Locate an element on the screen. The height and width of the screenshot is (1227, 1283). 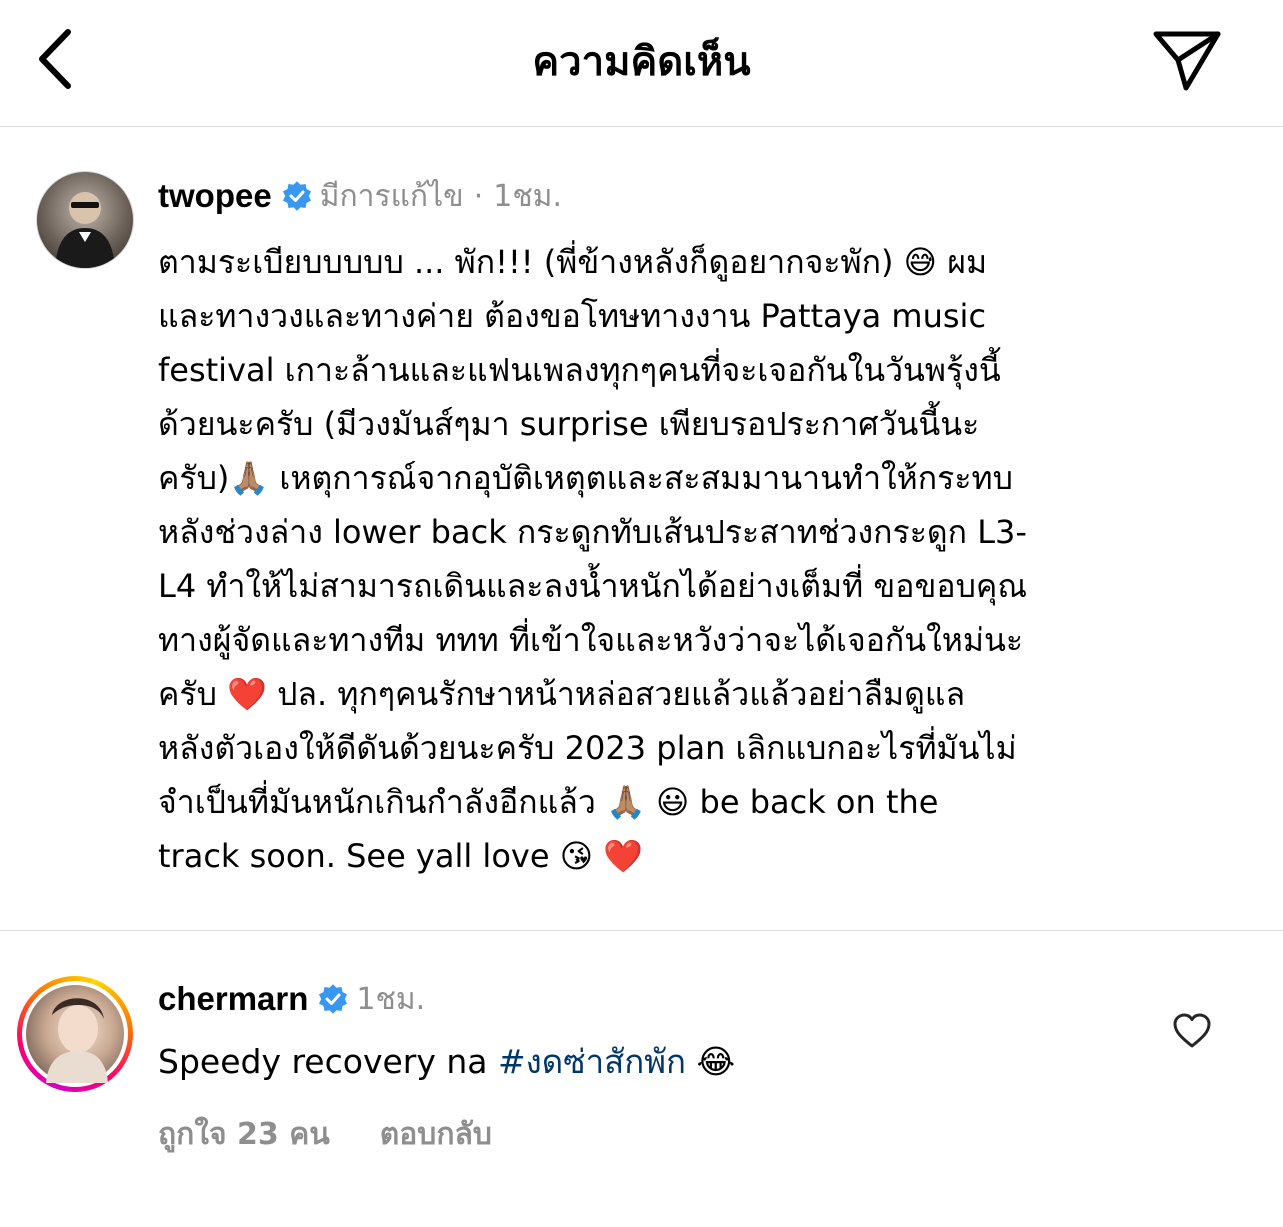
avatar-story-ring is located at coordinates (75, 1034).